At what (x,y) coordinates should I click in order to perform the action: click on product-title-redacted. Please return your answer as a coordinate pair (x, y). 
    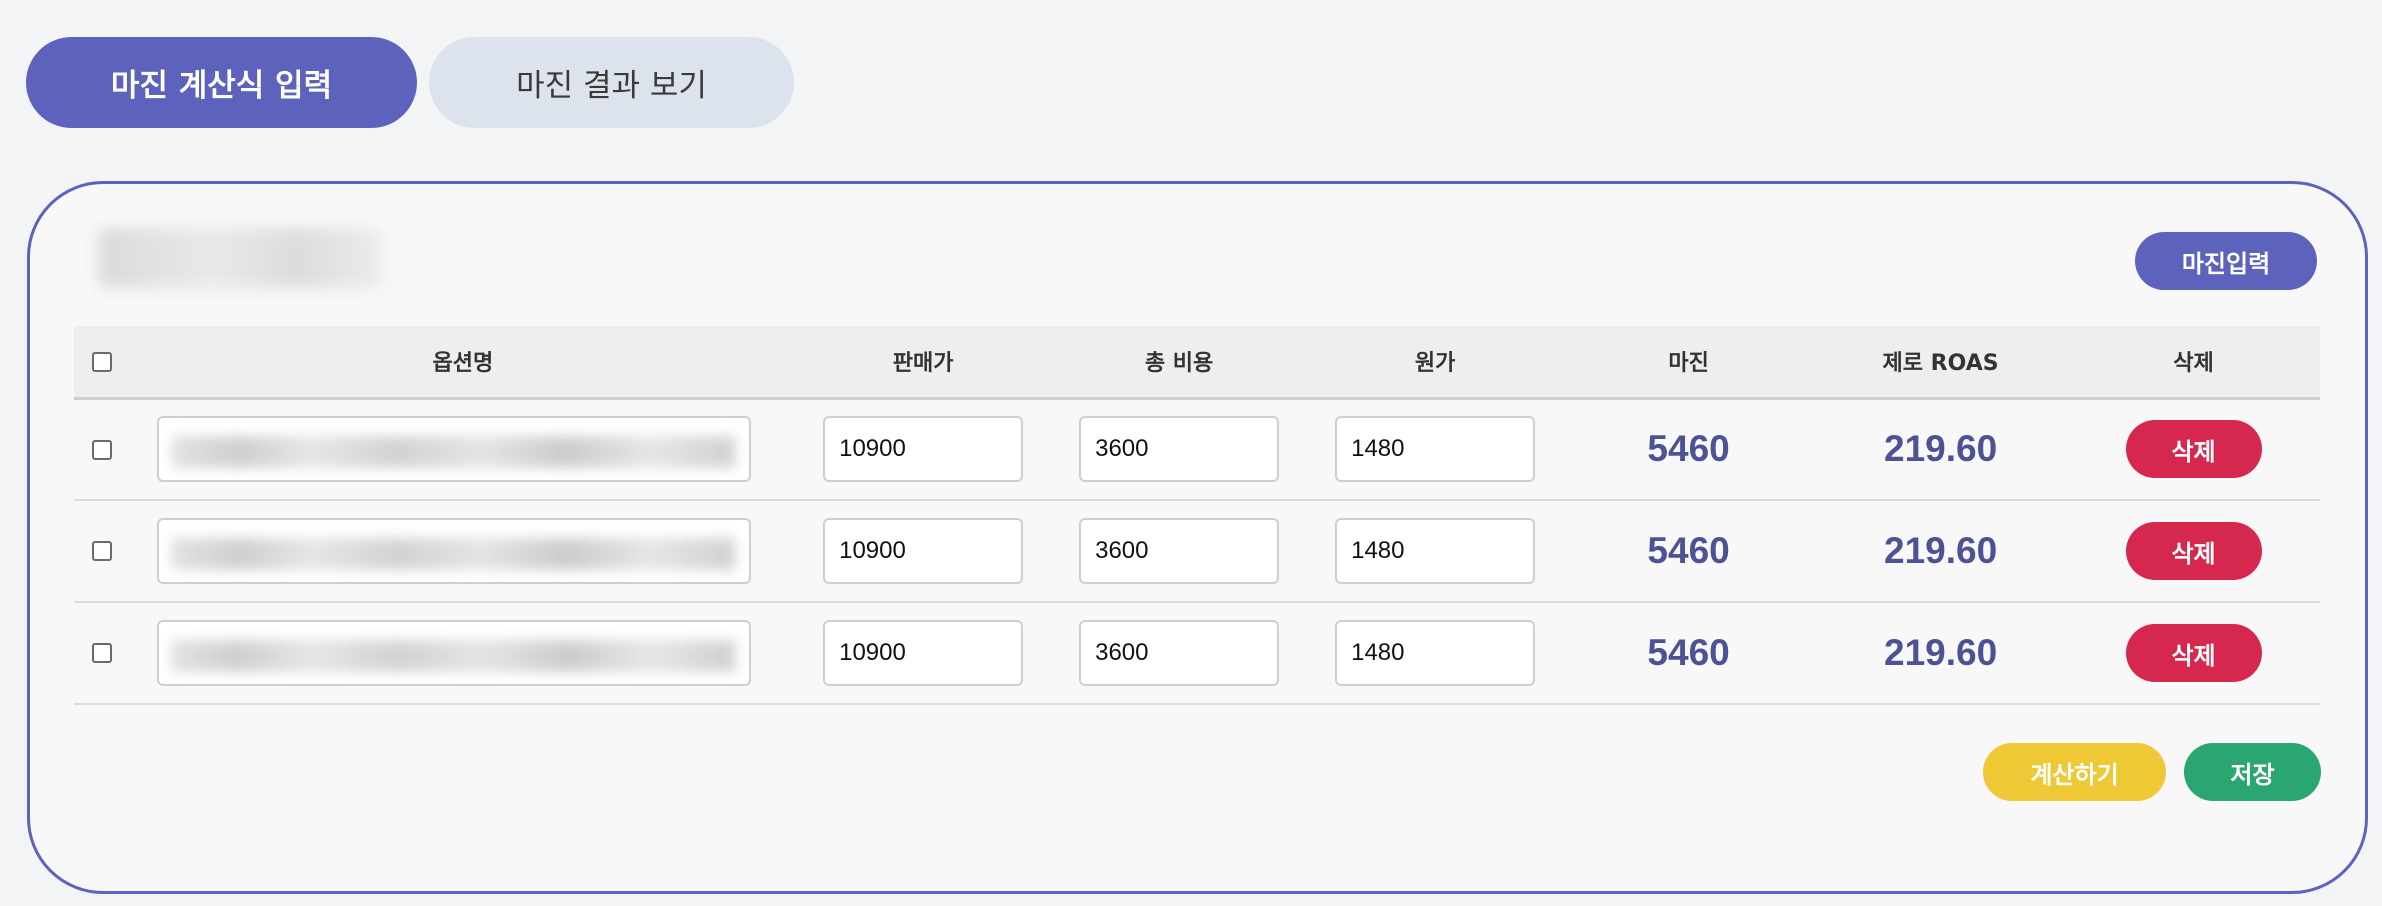
    Looking at the image, I should click on (240, 258).